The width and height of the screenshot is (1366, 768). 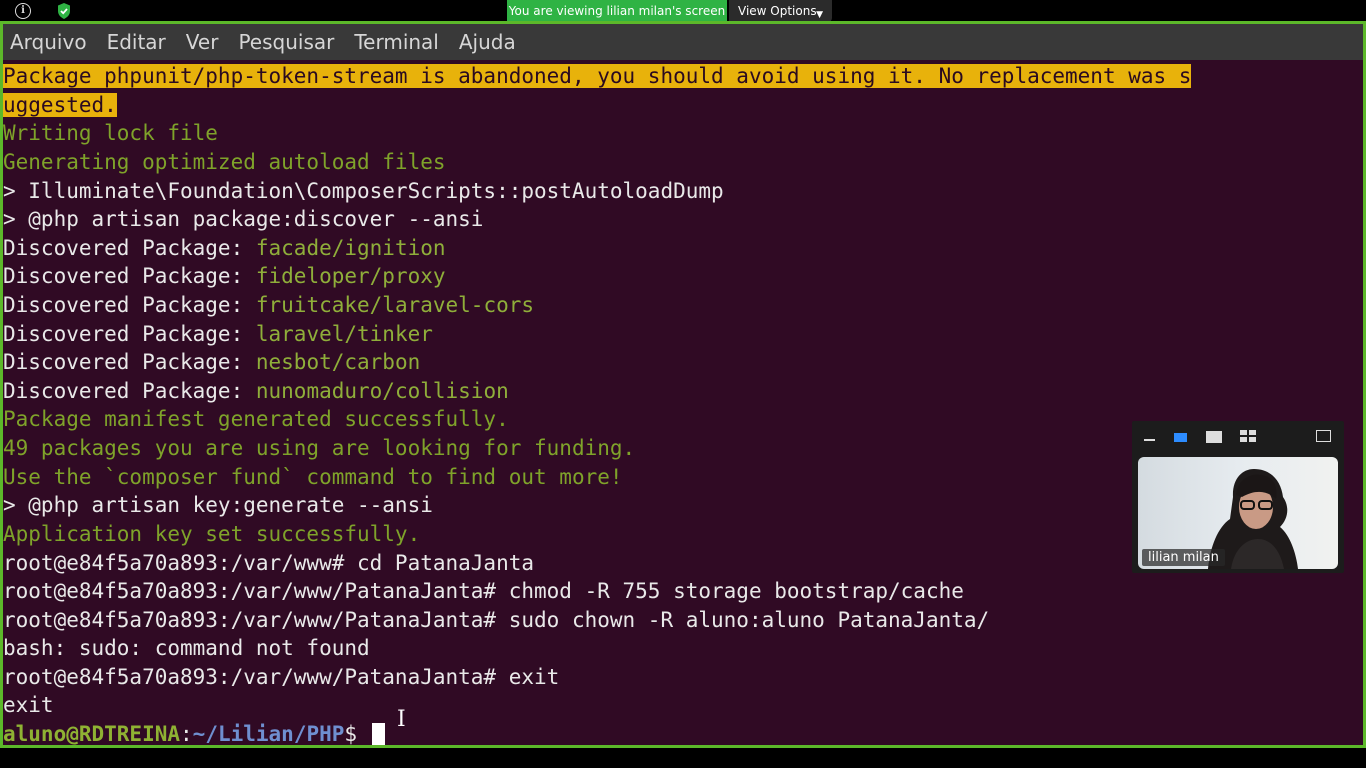 I want to click on participant-video: lilian milan, so click(x=1238, y=513).